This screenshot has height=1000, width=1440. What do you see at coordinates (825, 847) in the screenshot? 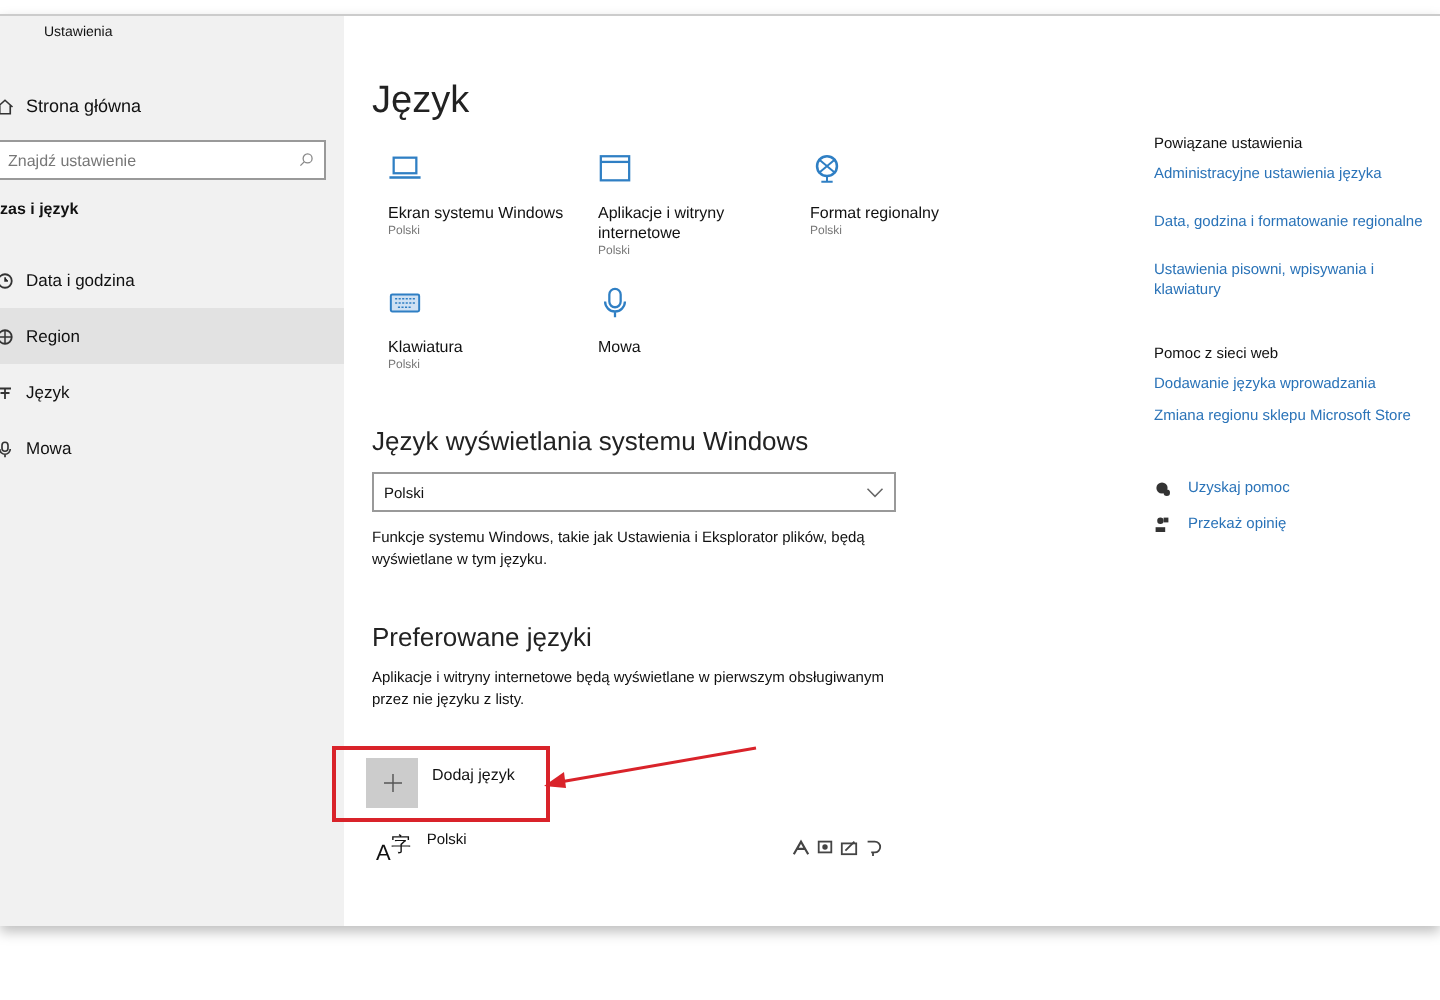
I see `speech-icon` at bounding box center [825, 847].